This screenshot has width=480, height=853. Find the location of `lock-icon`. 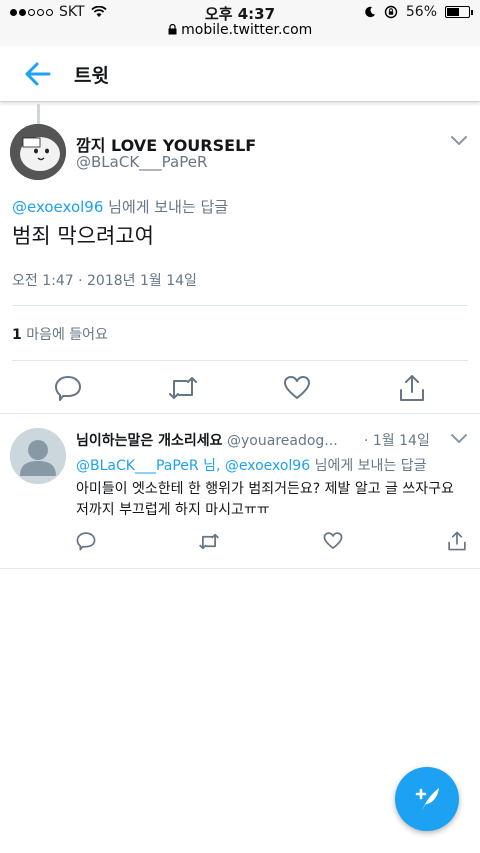

lock-icon is located at coordinates (172, 29).